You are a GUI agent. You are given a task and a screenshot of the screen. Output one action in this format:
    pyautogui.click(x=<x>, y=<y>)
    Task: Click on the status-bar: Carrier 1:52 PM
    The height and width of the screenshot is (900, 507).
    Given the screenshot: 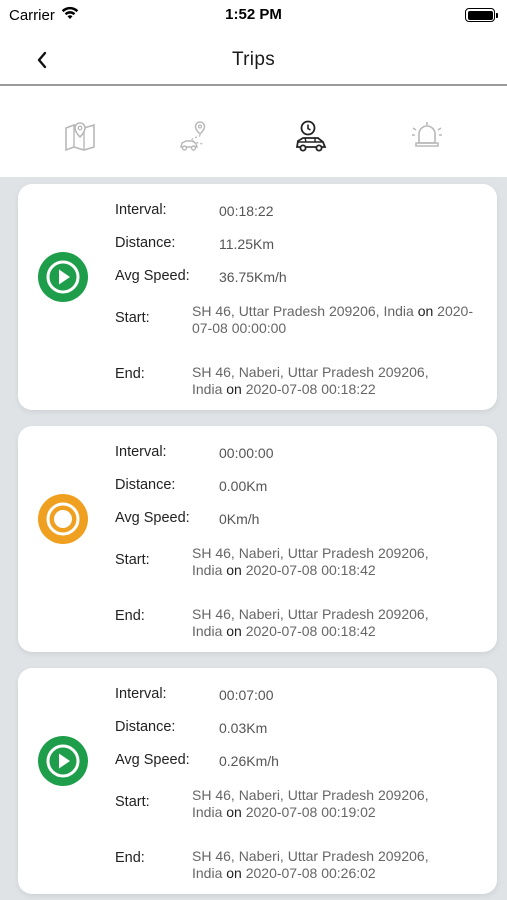 What is the action you would take?
    pyautogui.click(x=253, y=15)
    